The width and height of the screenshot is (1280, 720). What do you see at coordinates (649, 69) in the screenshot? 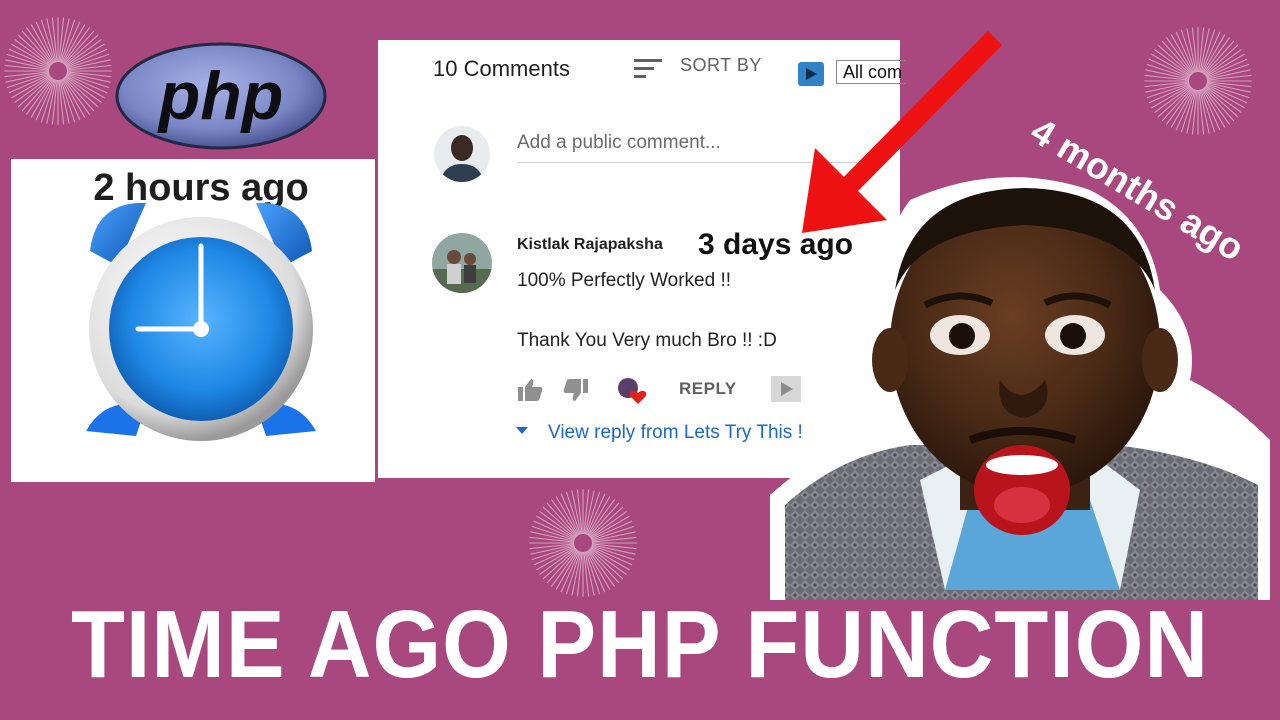
I see `sort-icon` at bounding box center [649, 69].